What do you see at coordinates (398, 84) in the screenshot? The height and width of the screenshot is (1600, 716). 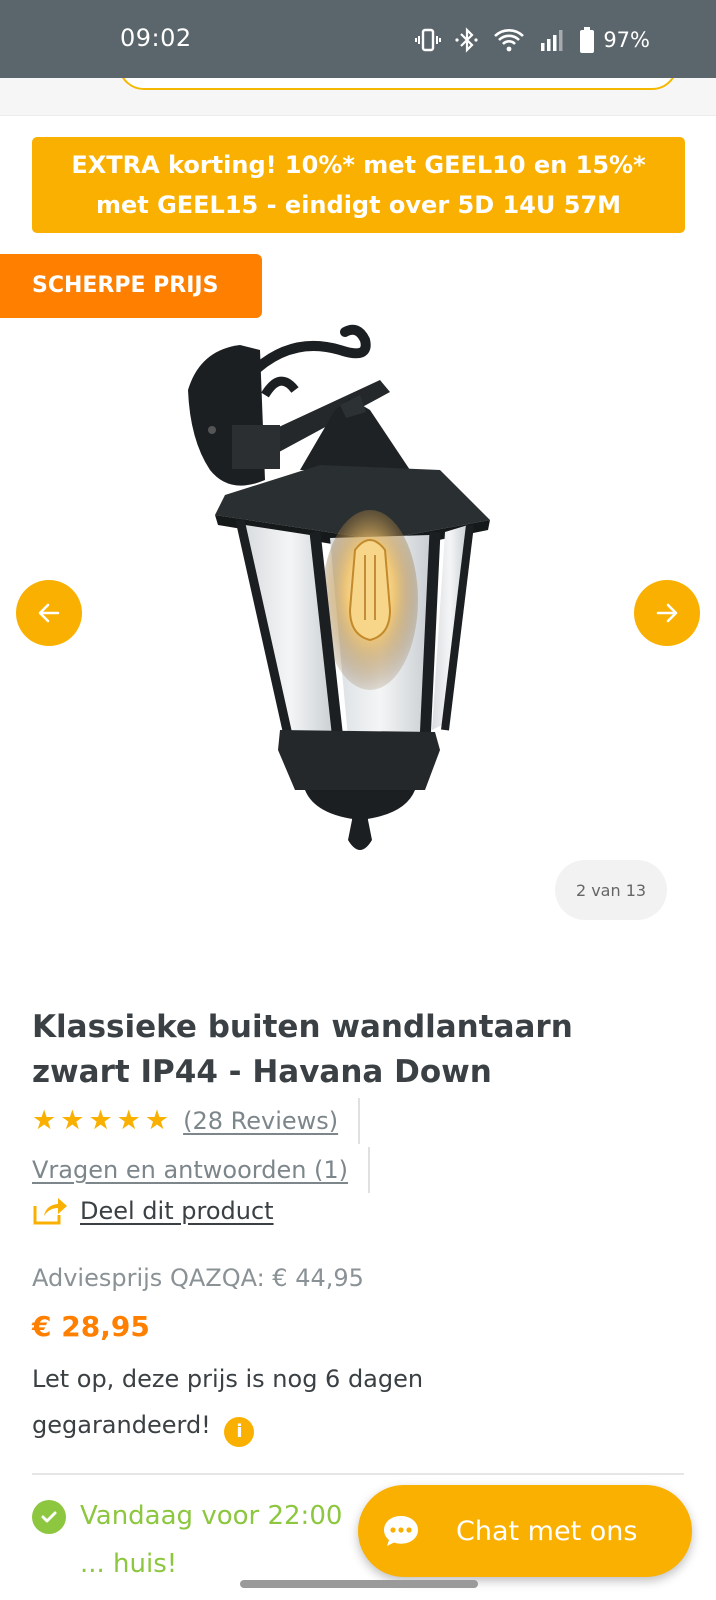 I see `search-bar` at bounding box center [398, 84].